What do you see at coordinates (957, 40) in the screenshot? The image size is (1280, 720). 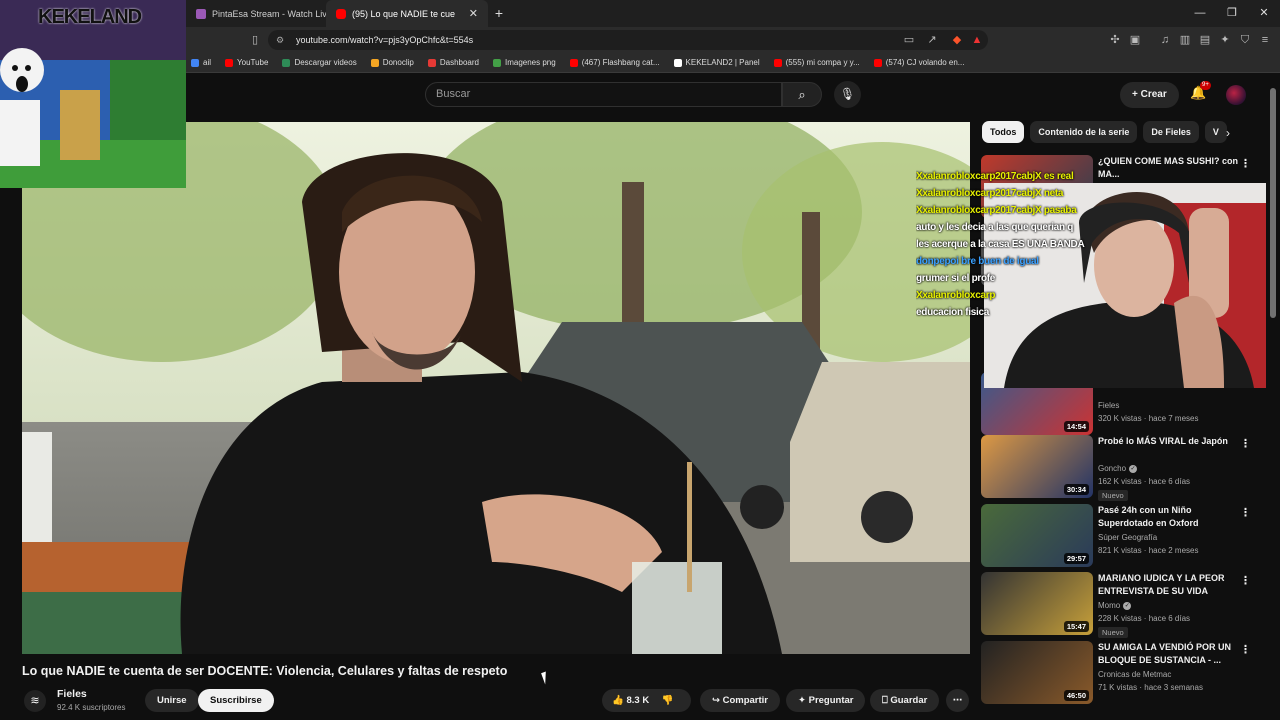 I see `brave-shields-icon: ◆` at bounding box center [957, 40].